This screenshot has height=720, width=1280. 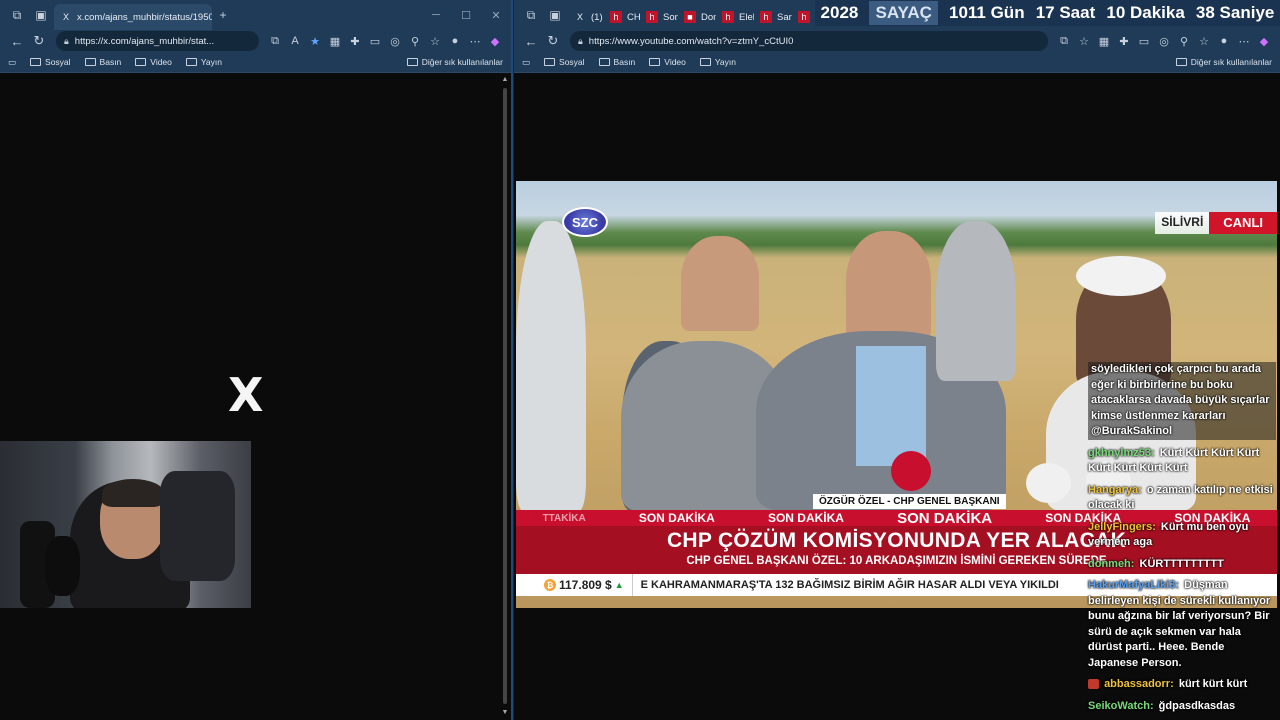 I want to click on price-value: 117.809 $, so click(x=585, y=585).